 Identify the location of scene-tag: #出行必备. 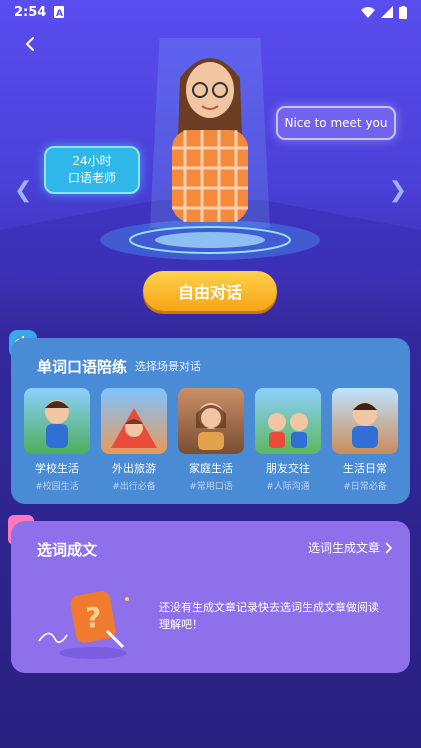
(134, 487).